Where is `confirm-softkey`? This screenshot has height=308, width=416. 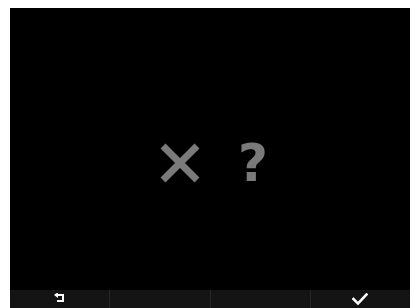 confirm-softkey is located at coordinates (360, 299).